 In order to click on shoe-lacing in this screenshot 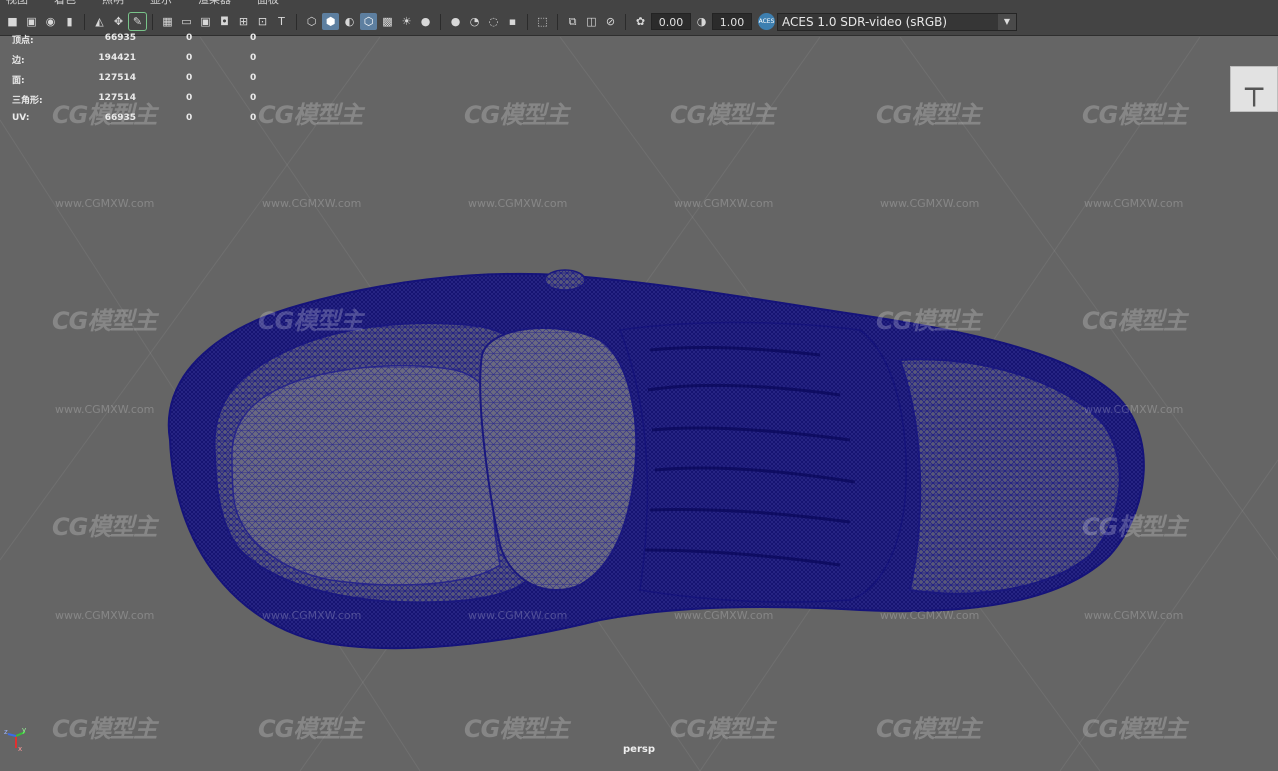, I will do `click(762, 462)`.